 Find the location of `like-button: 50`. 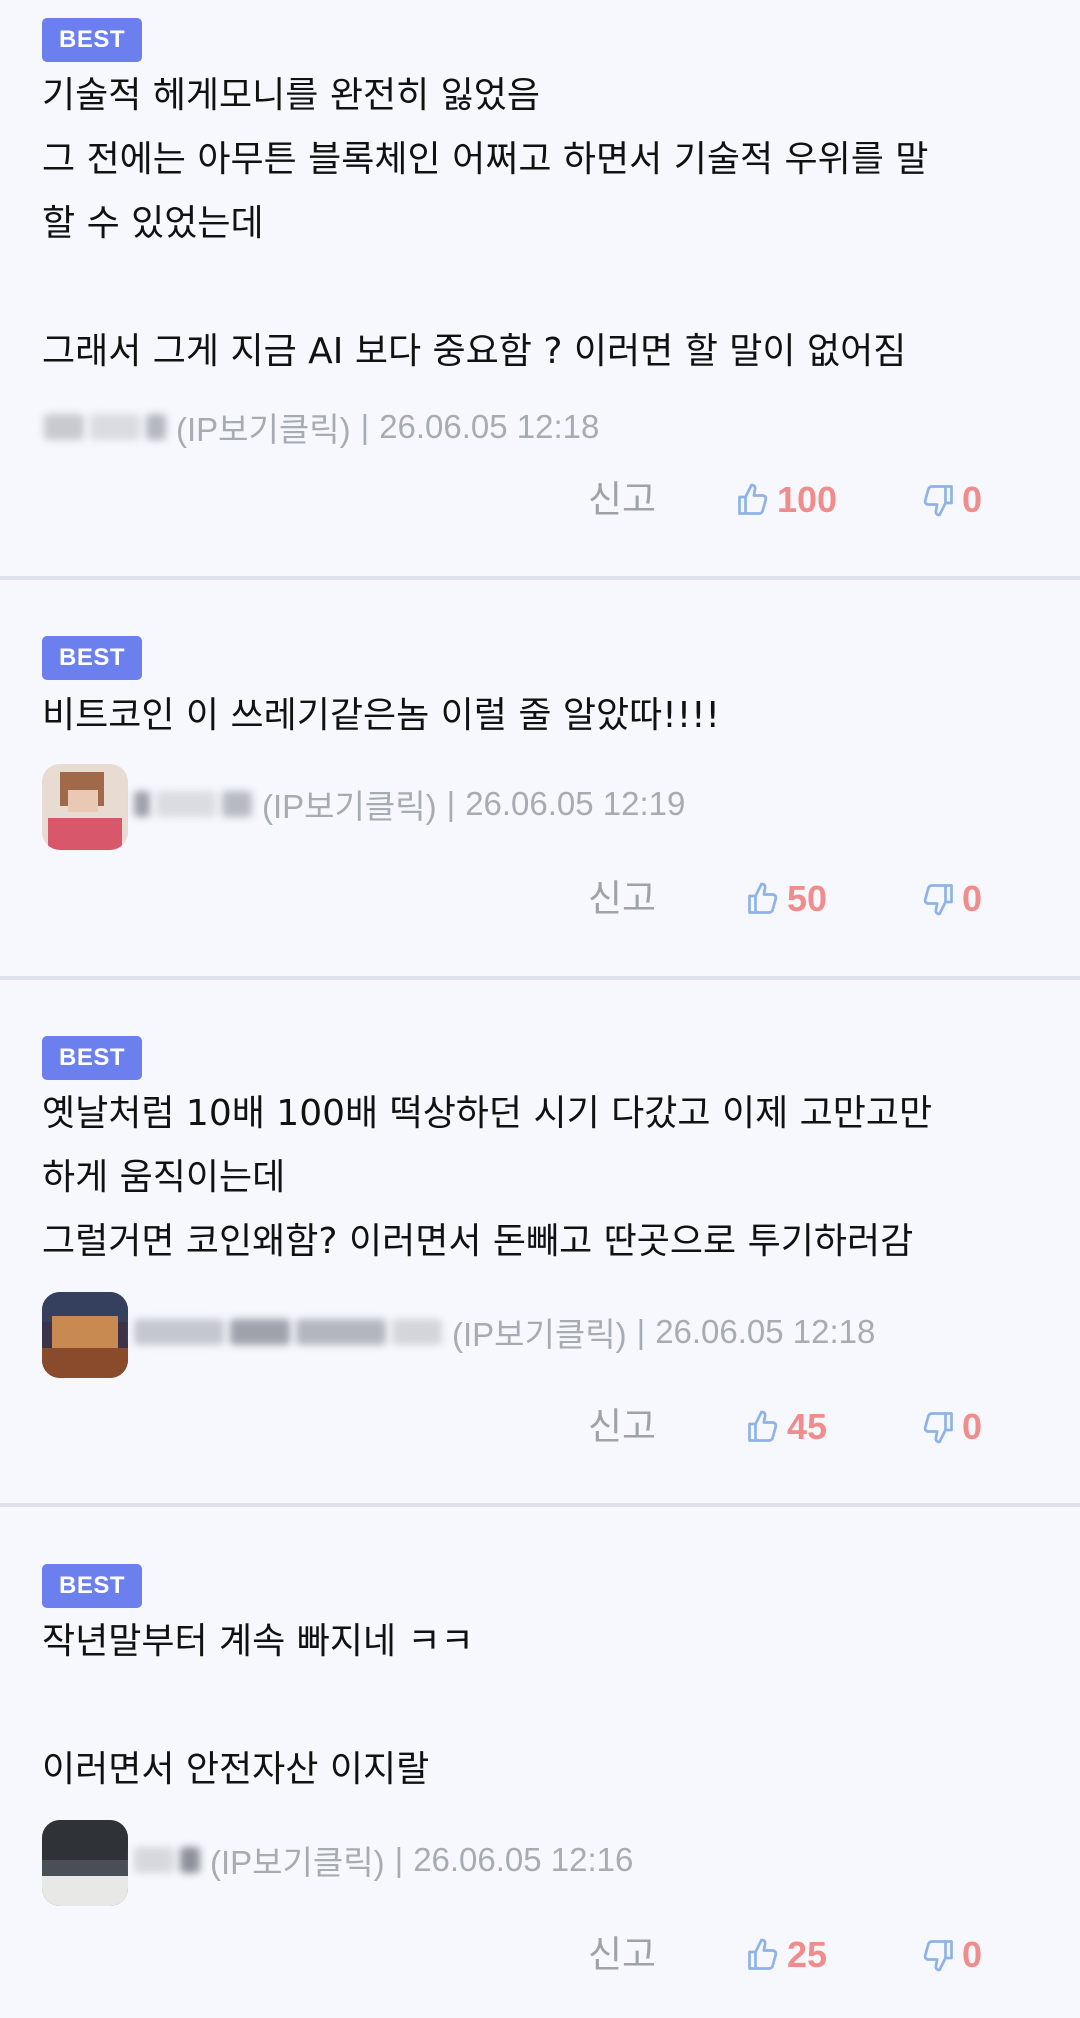

like-button: 50 is located at coordinates (786, 899).